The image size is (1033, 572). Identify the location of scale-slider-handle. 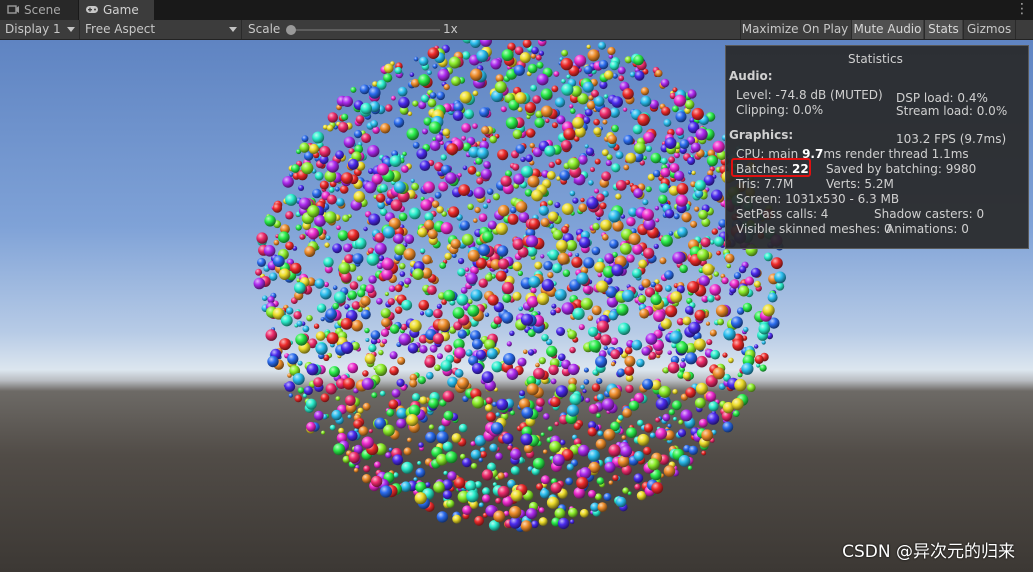
(291, 30).